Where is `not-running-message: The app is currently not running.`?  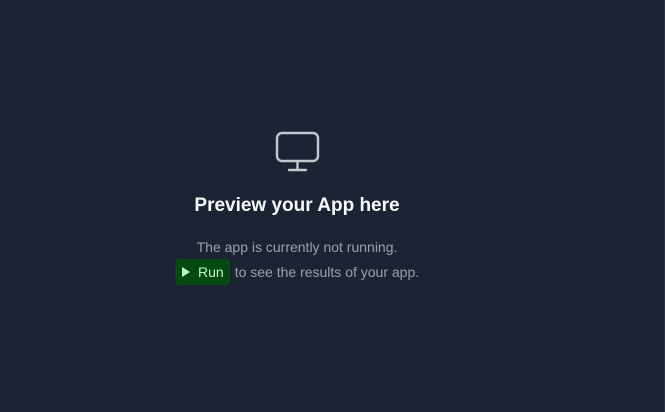 not-running-message: The app is currently not running. is located at coordinates (297, 247).